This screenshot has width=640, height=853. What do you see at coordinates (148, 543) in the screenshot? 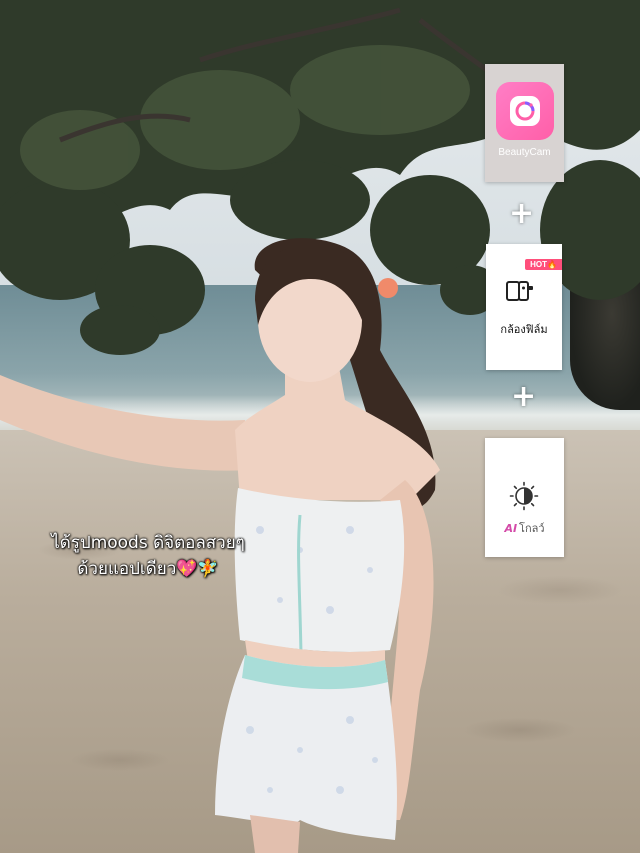
I see `caption-line-1: ได้รูปmoods ดิจิตอลสวยๆ` at bounding box center [148, 543].